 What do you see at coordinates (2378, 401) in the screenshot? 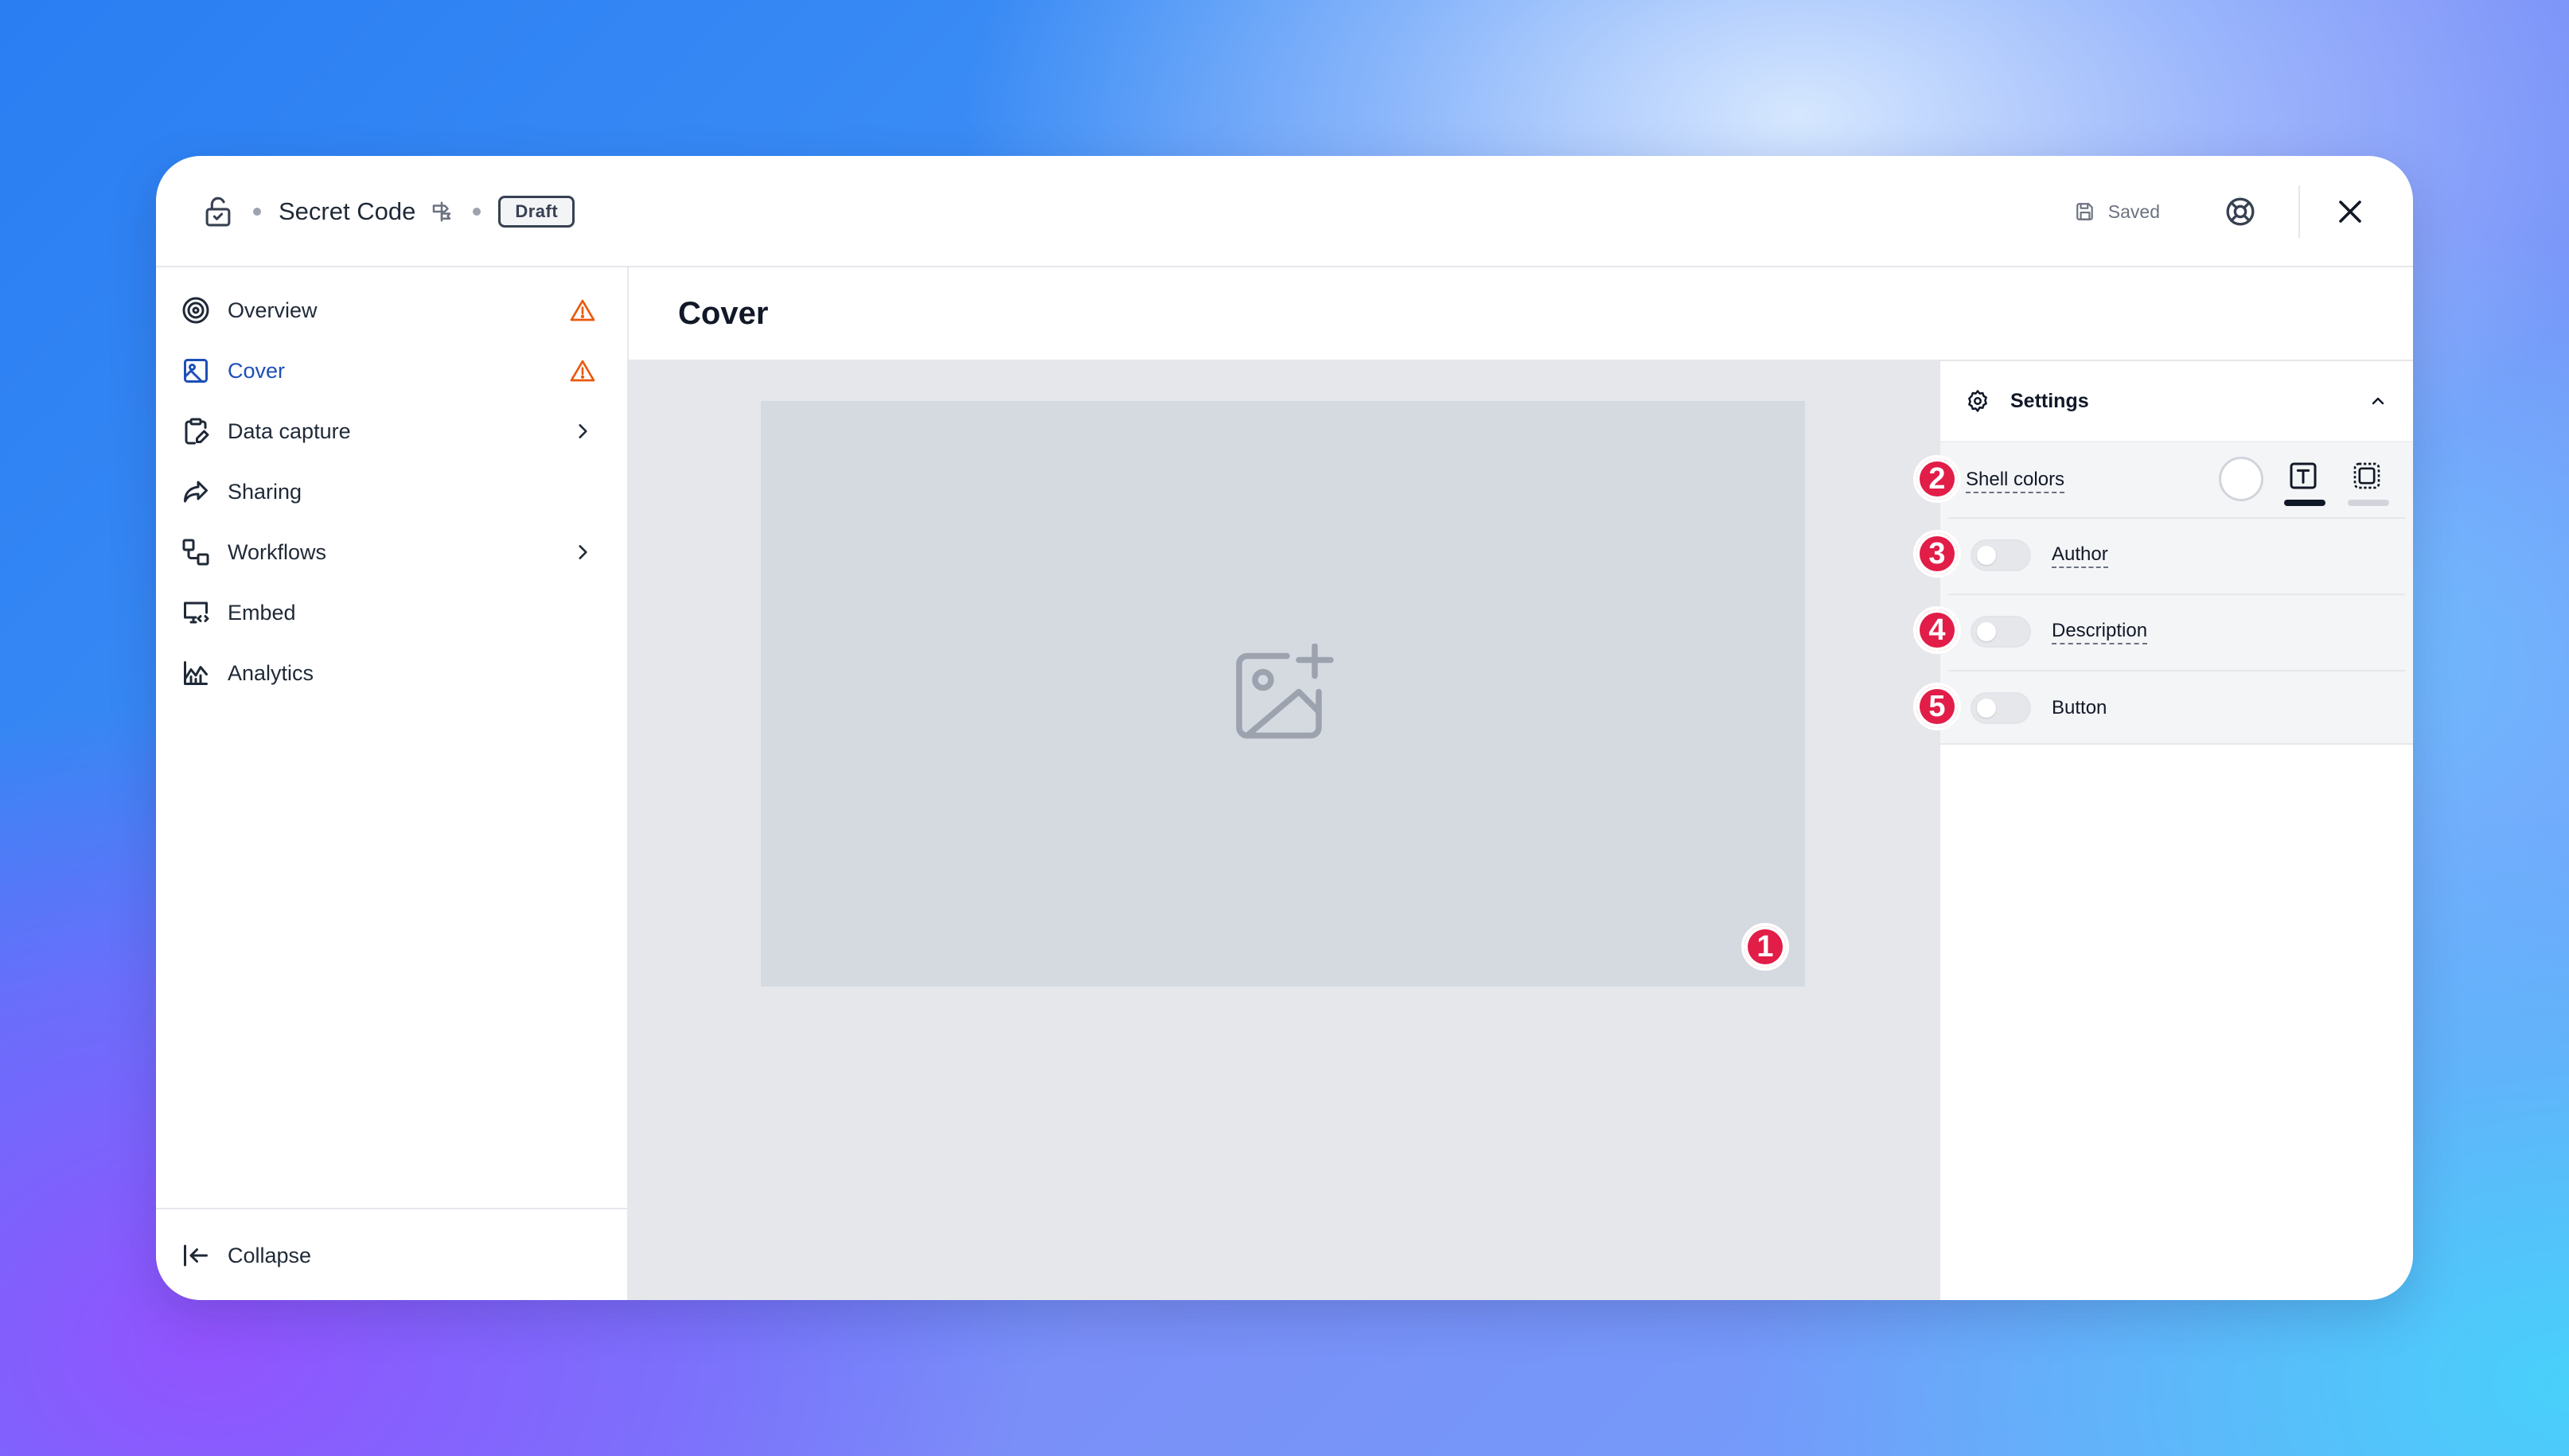
I see `chevron-up-icon` at bounding box center [2378, 401].